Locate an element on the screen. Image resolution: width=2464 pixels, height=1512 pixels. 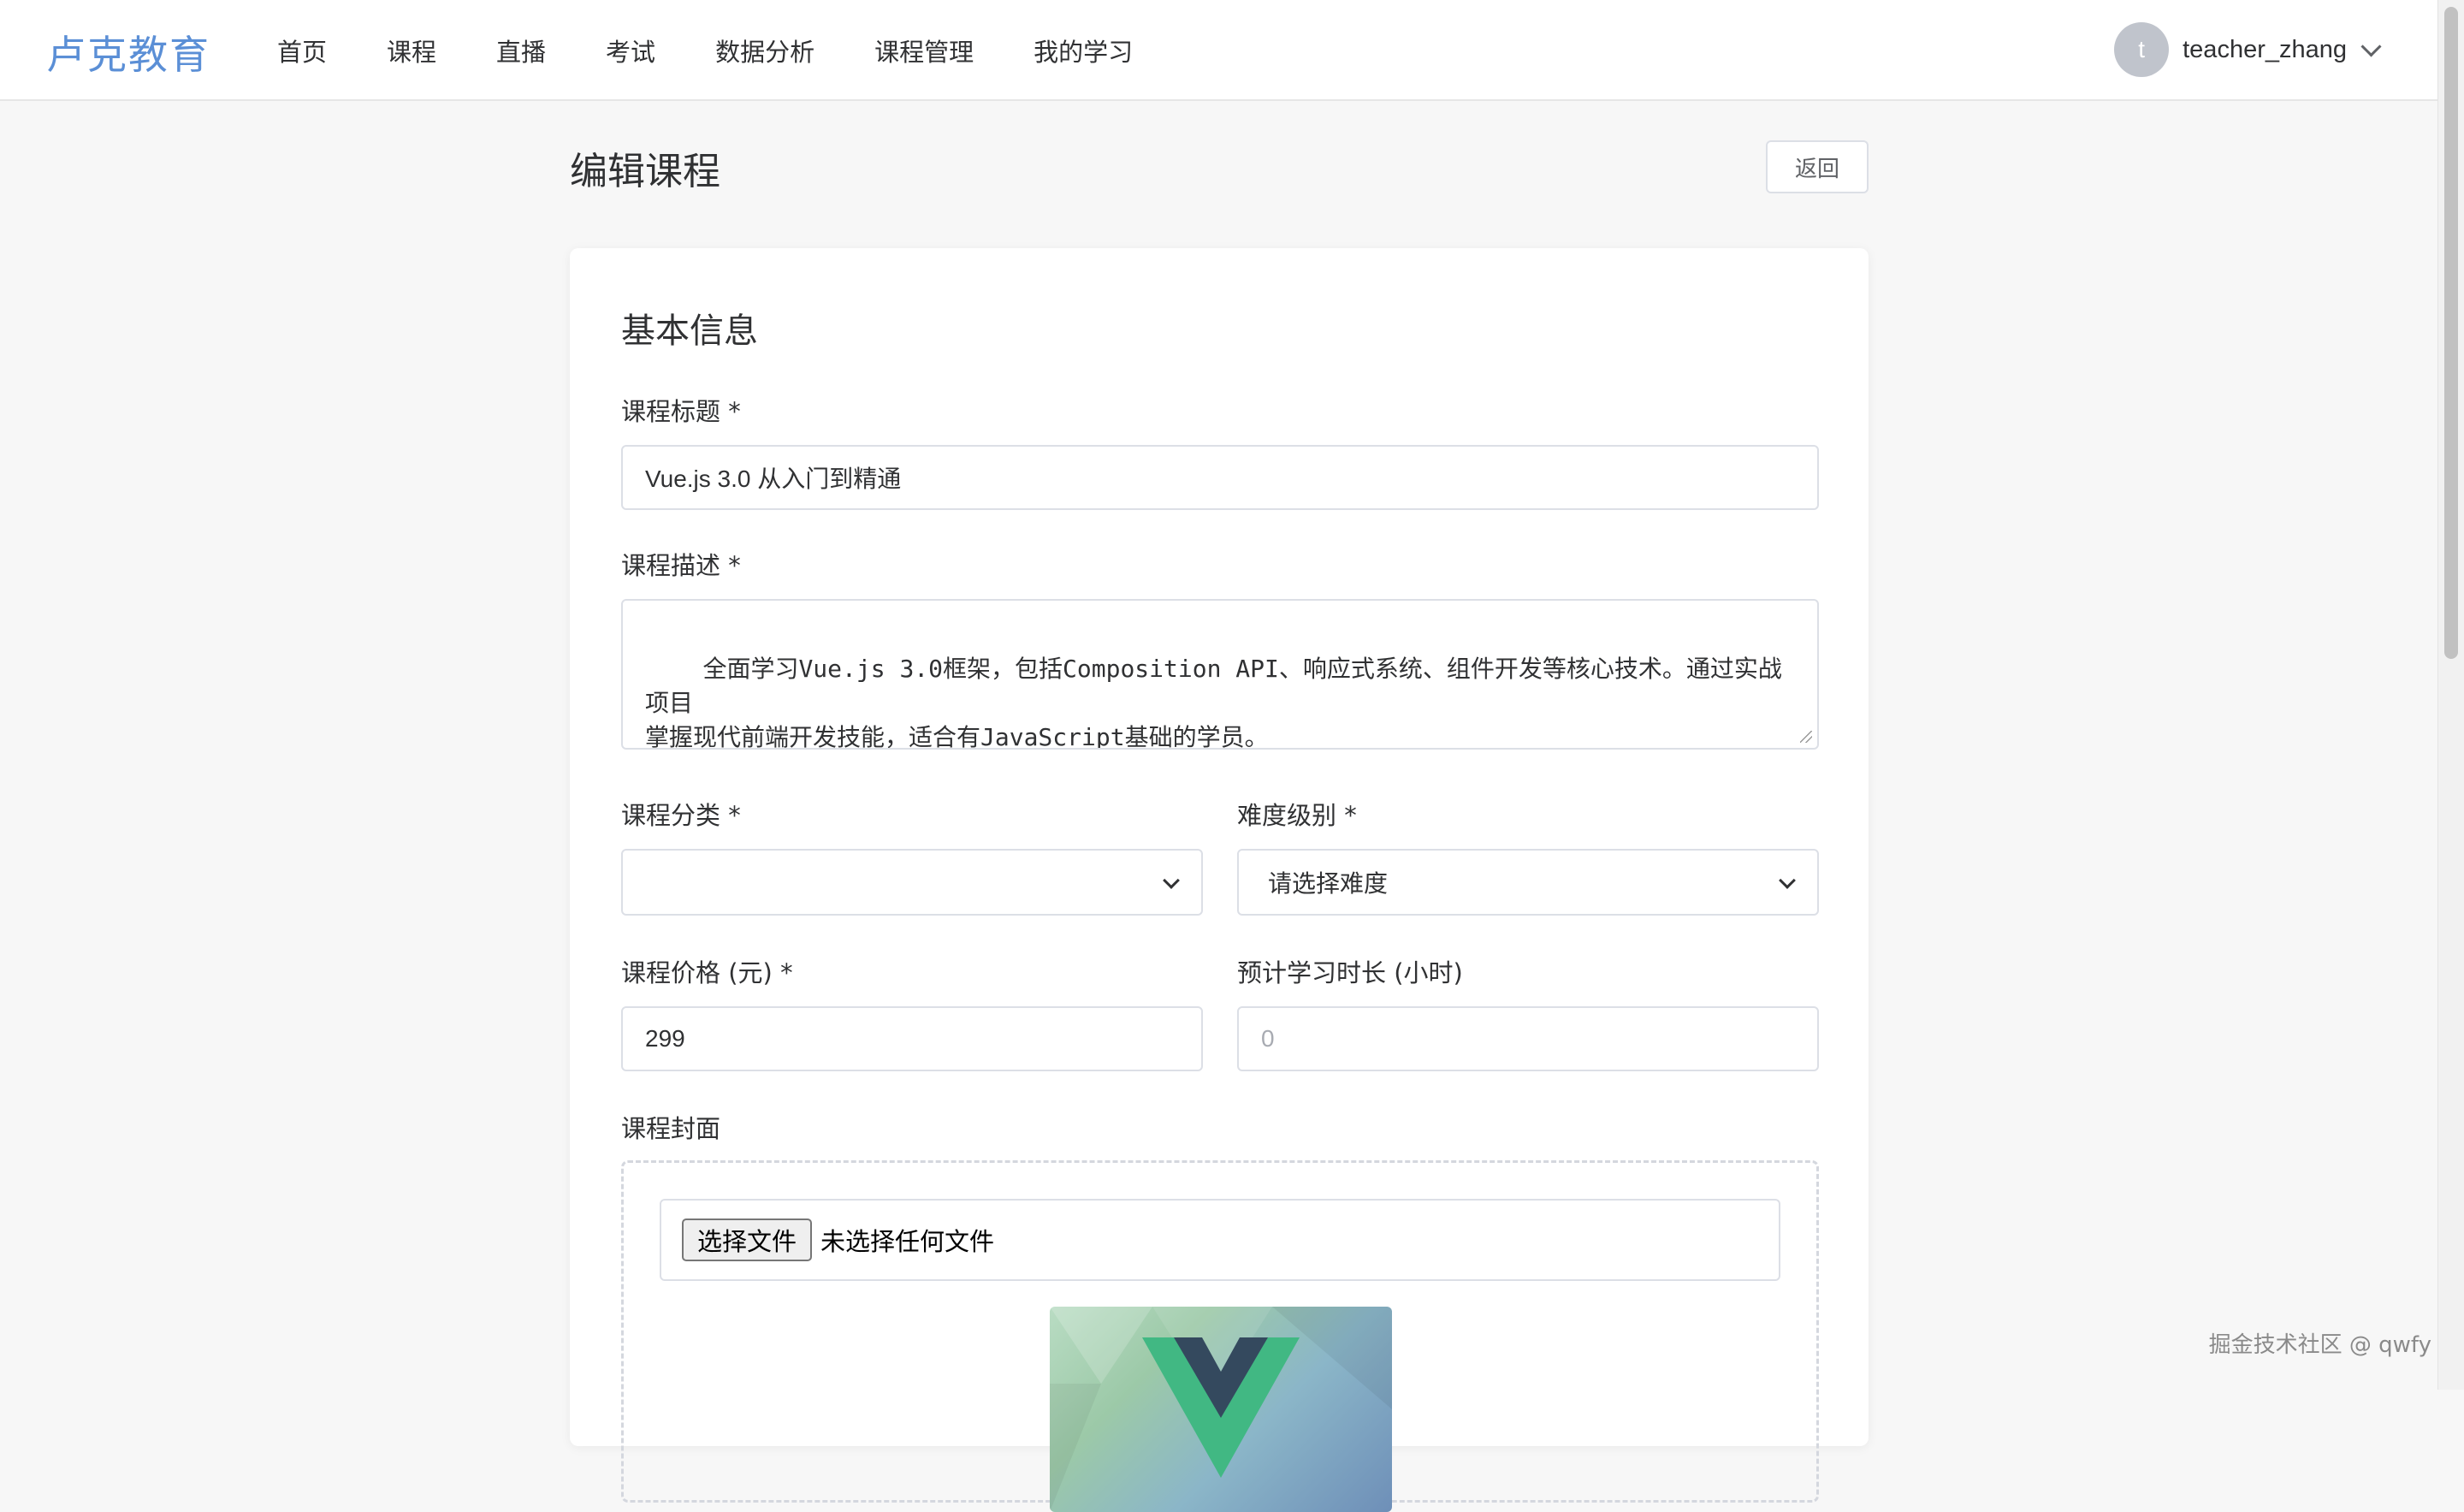
avatar: t is located at coordinates (2142, 49).